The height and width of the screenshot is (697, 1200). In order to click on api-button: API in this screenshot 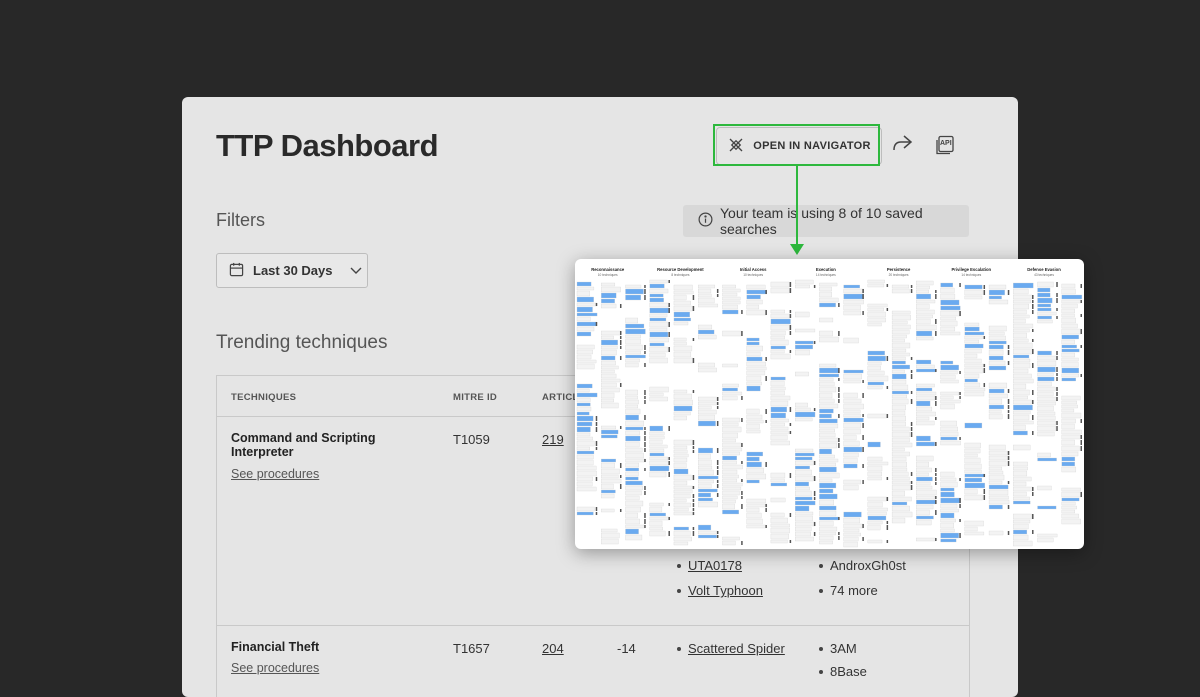, I will do `click(945, 145)`.